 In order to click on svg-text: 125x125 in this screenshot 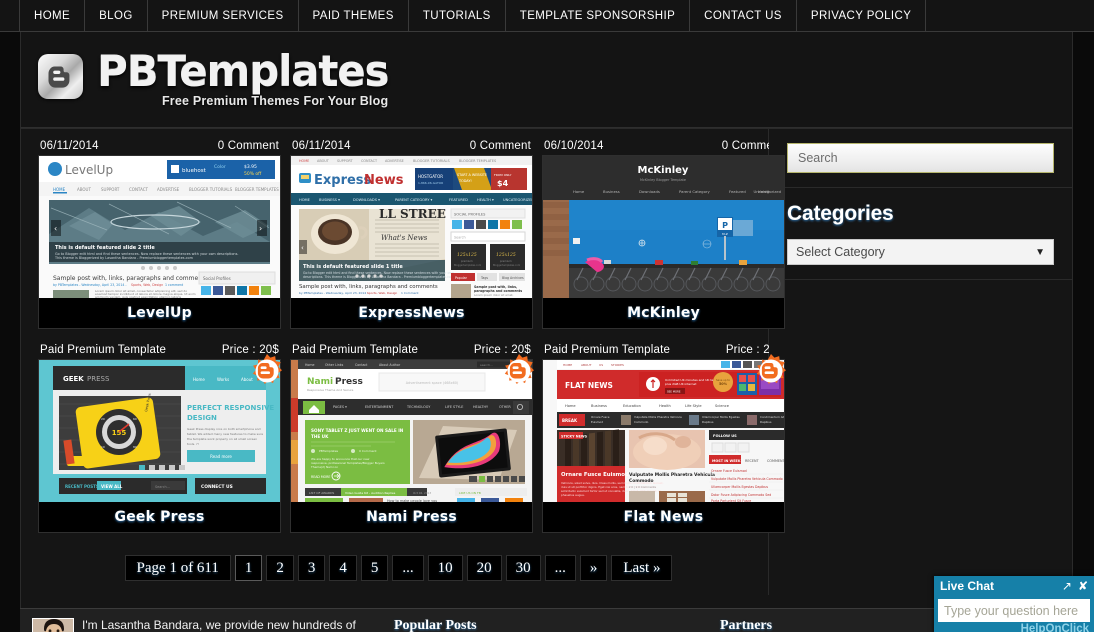, I will do `click(506, 255)`.